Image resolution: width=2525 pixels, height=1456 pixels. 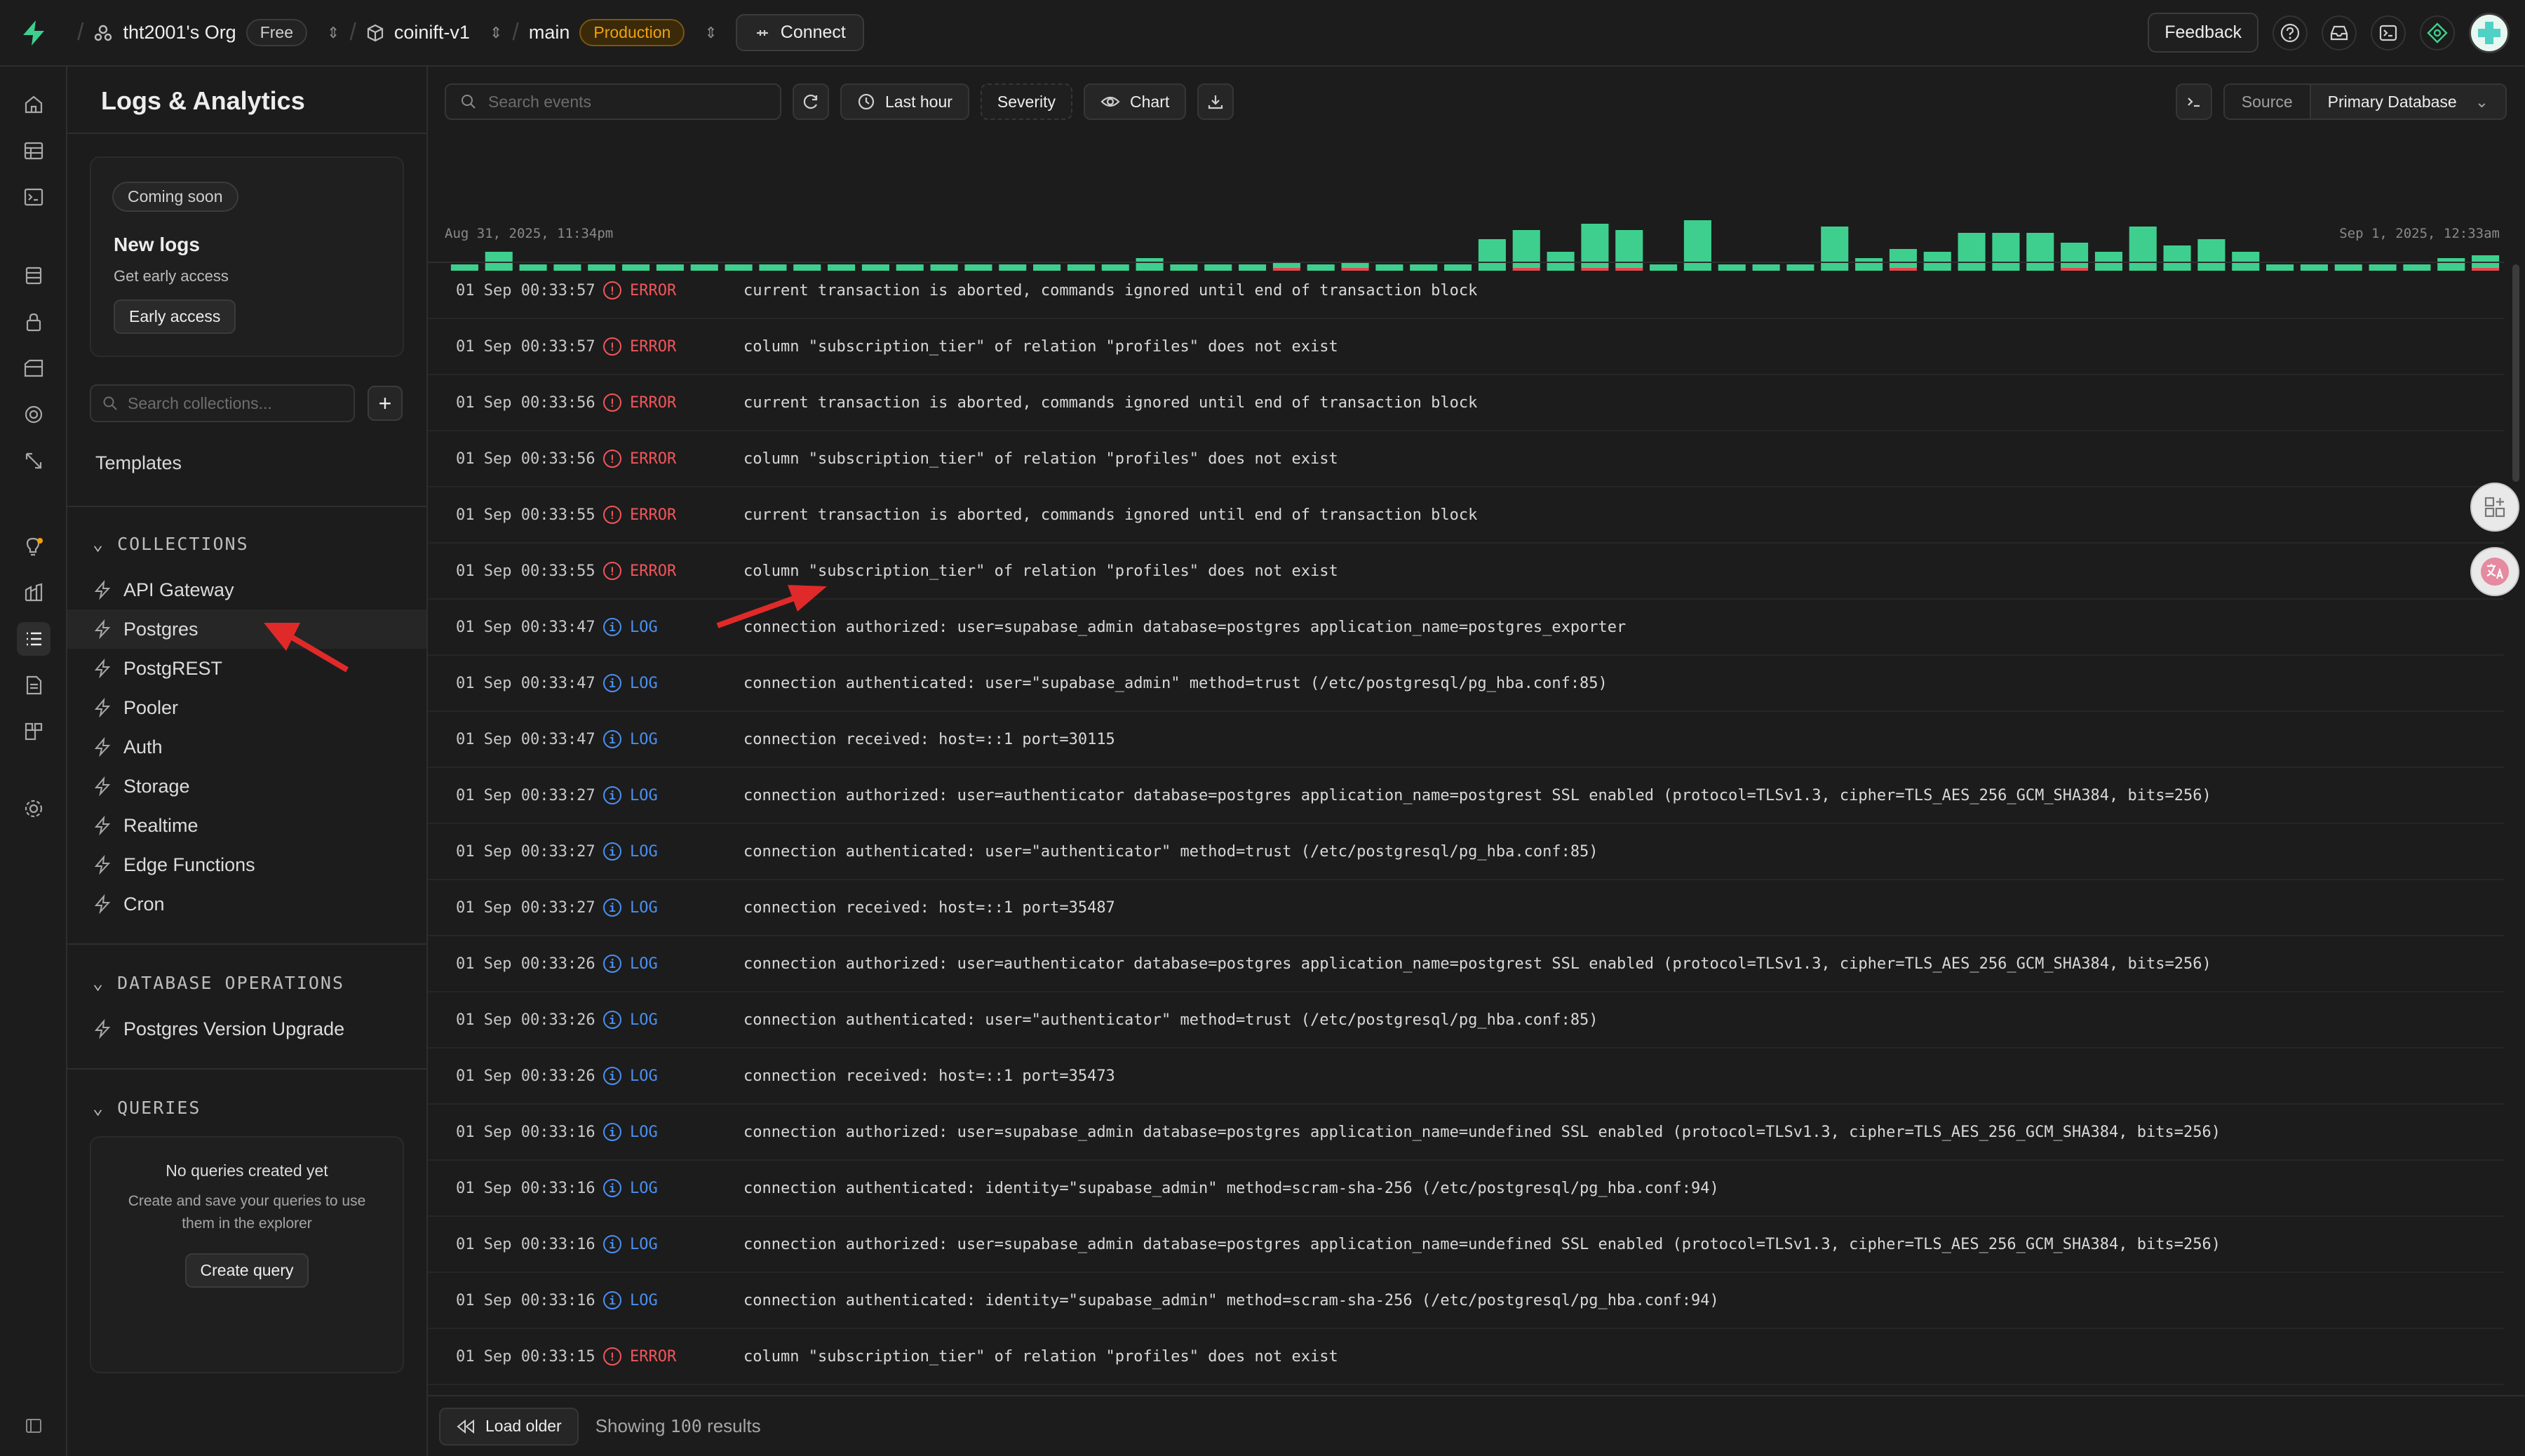 What do you see at coordinates (465, 1426) in the screenshot?
I see `rewind-icon` at bounding box center [465, 1426].